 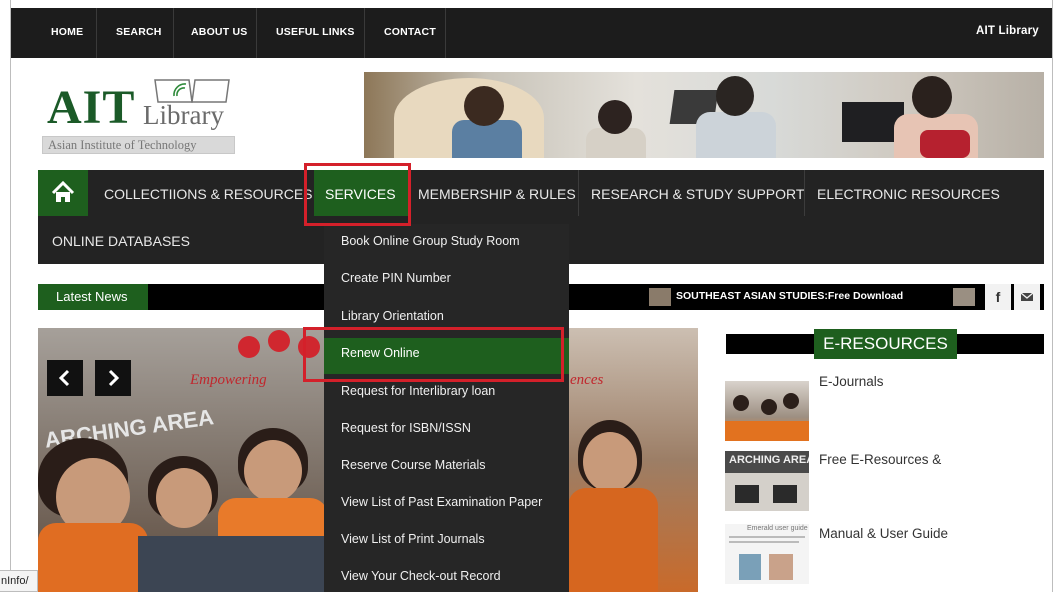 I want to click on menu-item-reserve-course: Reserve Course Materials, so click(x=413, y=465).